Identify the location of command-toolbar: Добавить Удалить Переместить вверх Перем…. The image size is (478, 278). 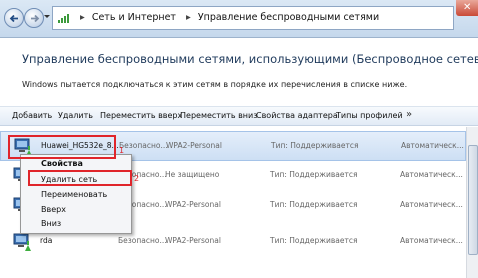
(239, 116).